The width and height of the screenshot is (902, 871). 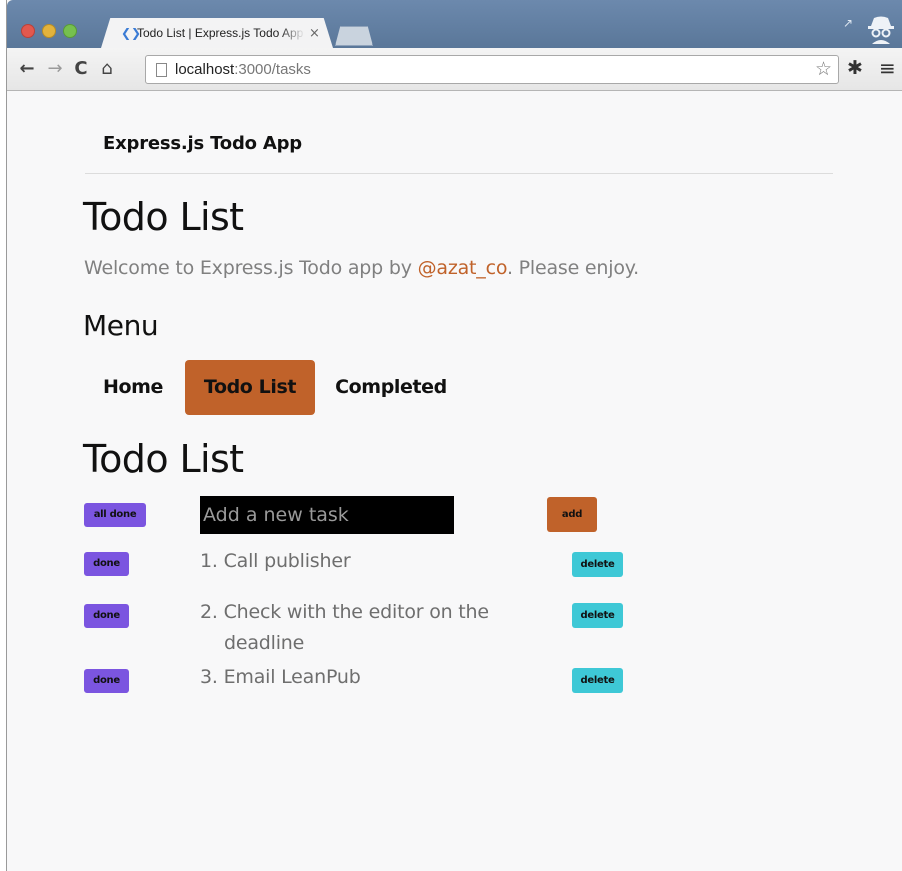 What do you see at coordinates (131, 33) in the screenshot?
I see `favicon-icon: ❮❯` at bounding box center [131, 33].